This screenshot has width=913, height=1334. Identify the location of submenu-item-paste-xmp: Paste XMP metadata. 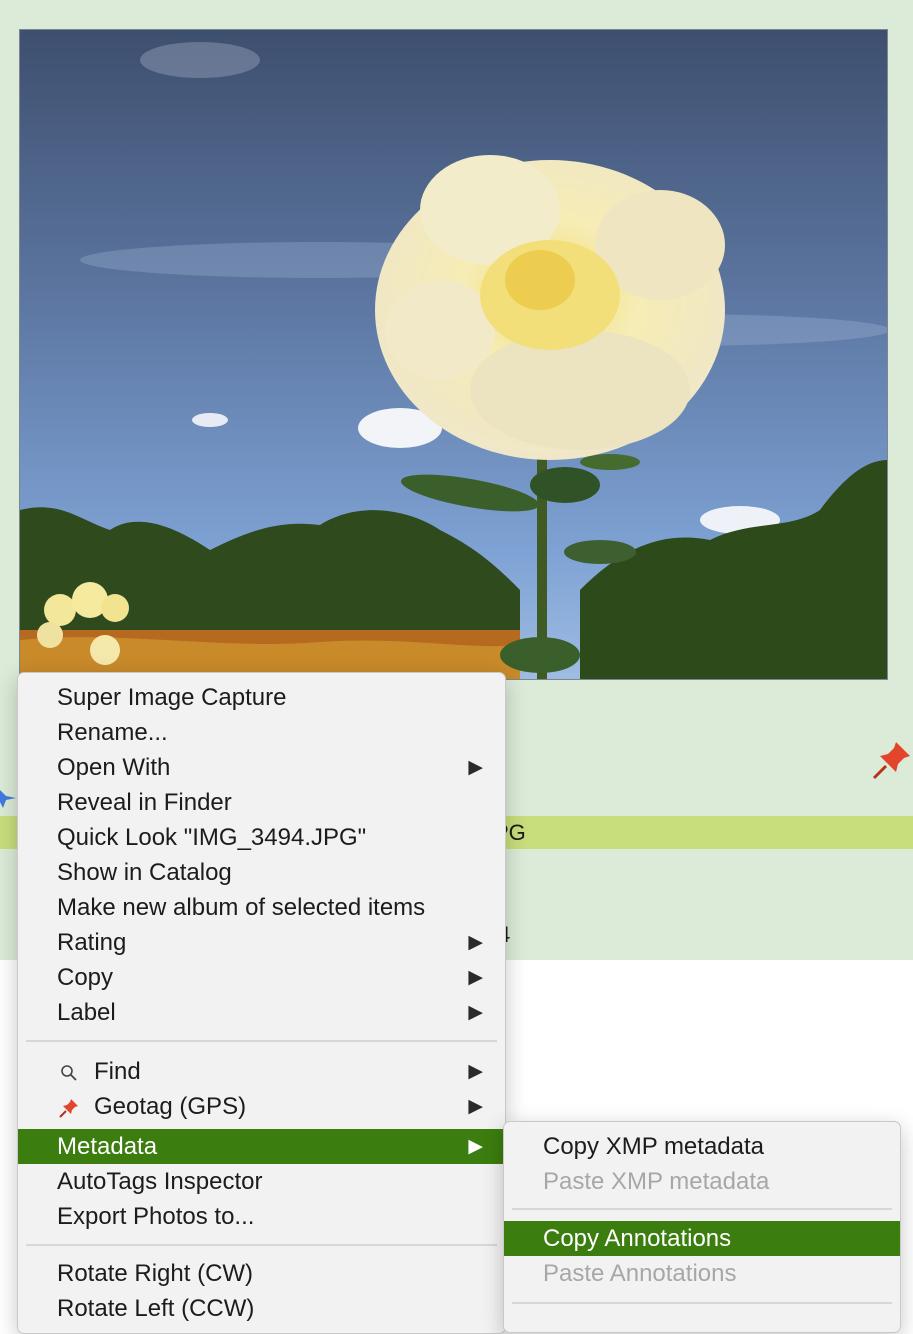
(702, 1181).